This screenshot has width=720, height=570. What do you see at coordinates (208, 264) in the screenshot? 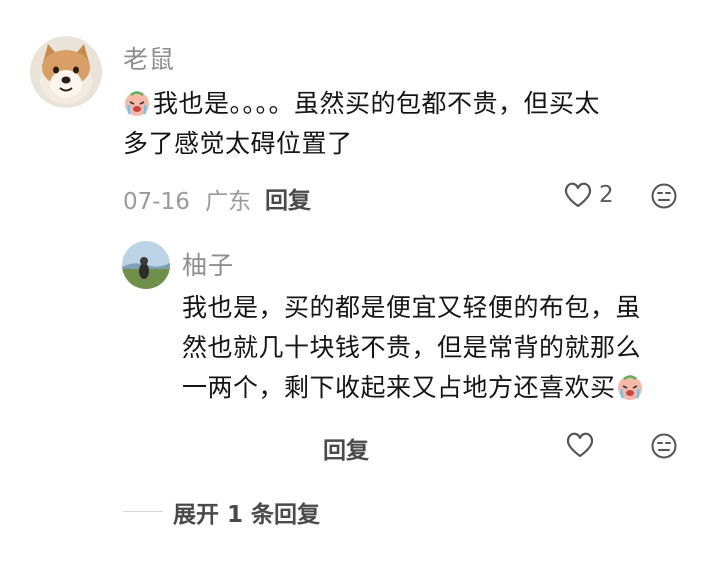
I see `reply-username: 柚子` at bounding box center [208, 264].